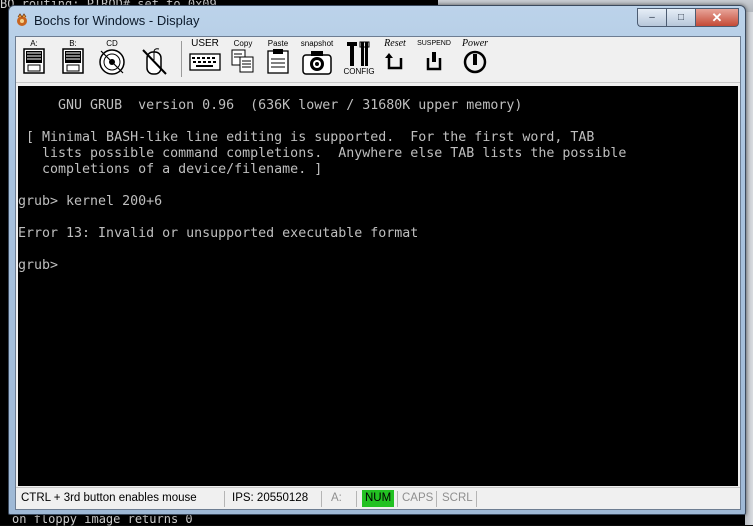 The image size is (753, 526). I want to click on camera-icon, so click(317, 63).